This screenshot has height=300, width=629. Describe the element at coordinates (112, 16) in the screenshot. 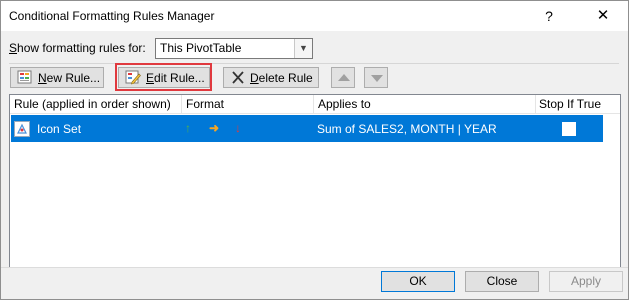

I see `window-title: Conditional Formatting Rules Manager` at that location.